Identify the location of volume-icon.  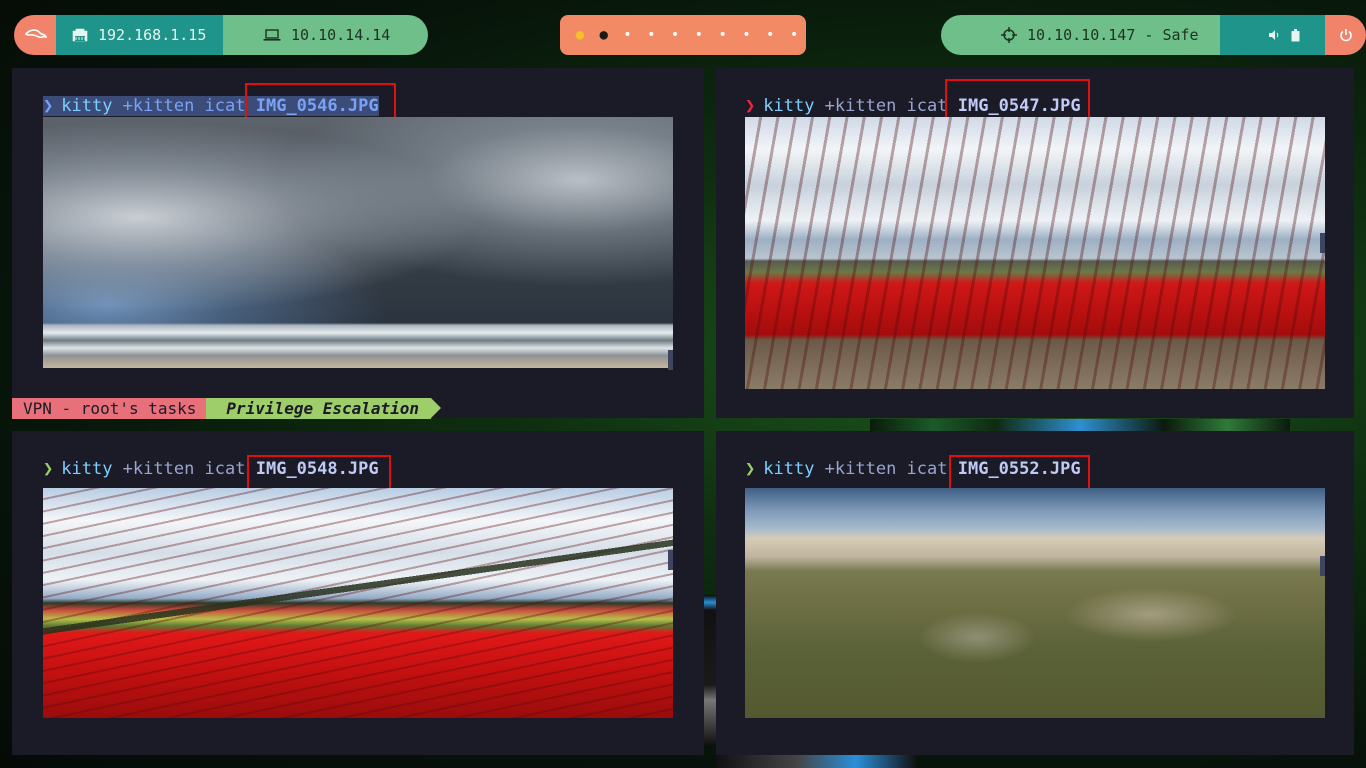
(1274, 35).